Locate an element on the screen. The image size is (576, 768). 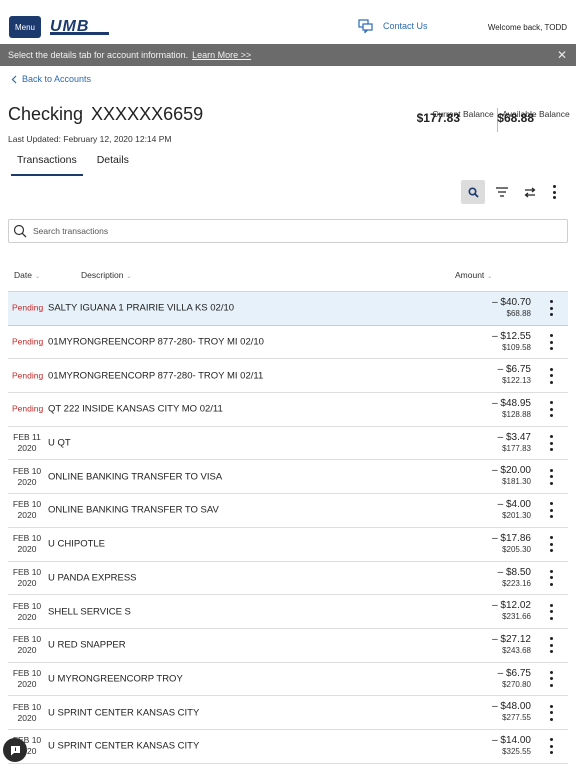
more-options-button is located at coordinates (554, 192).